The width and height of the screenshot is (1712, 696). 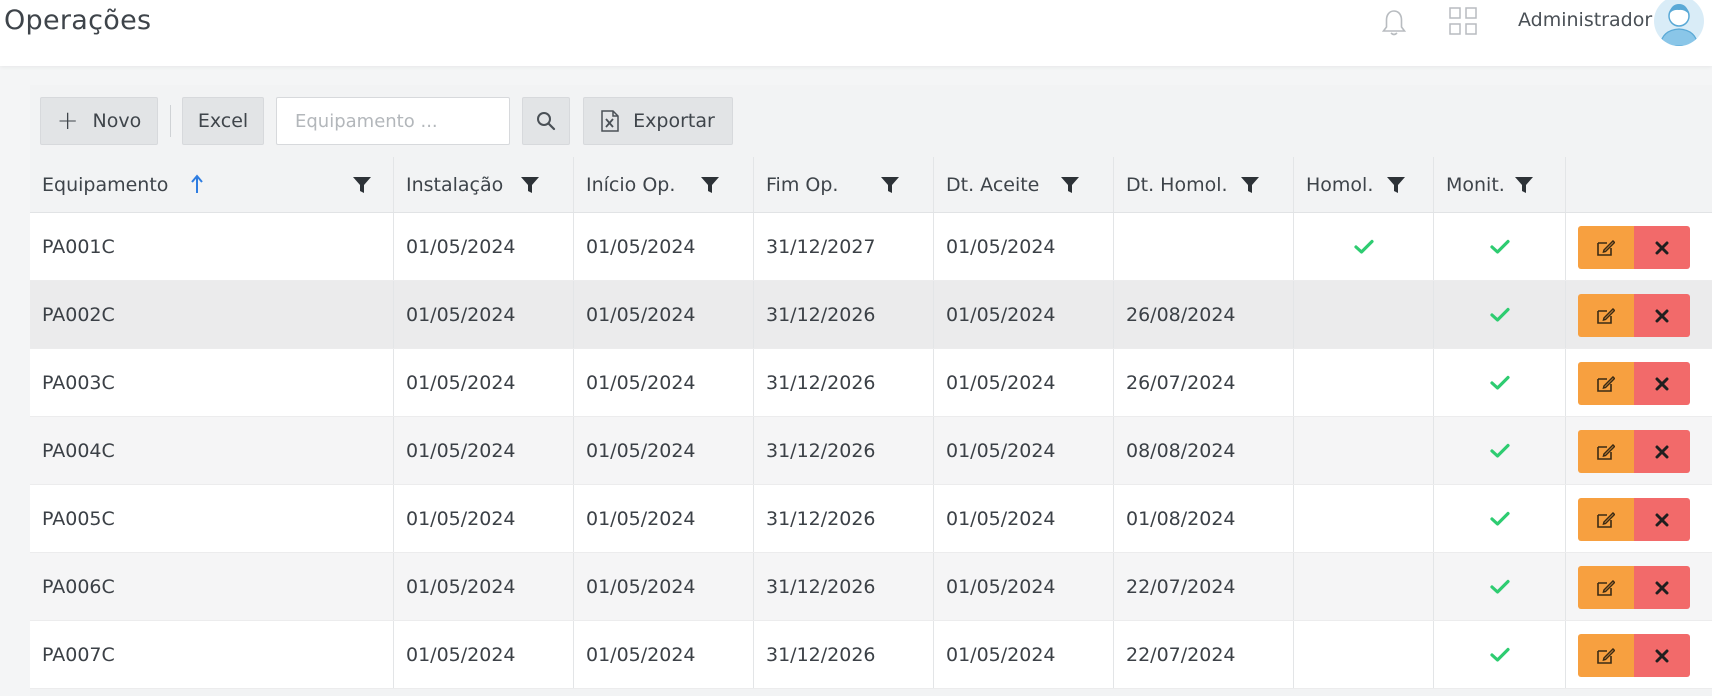 I want to click on cell-equipamento: PA003C, so click(x=212, y=382).